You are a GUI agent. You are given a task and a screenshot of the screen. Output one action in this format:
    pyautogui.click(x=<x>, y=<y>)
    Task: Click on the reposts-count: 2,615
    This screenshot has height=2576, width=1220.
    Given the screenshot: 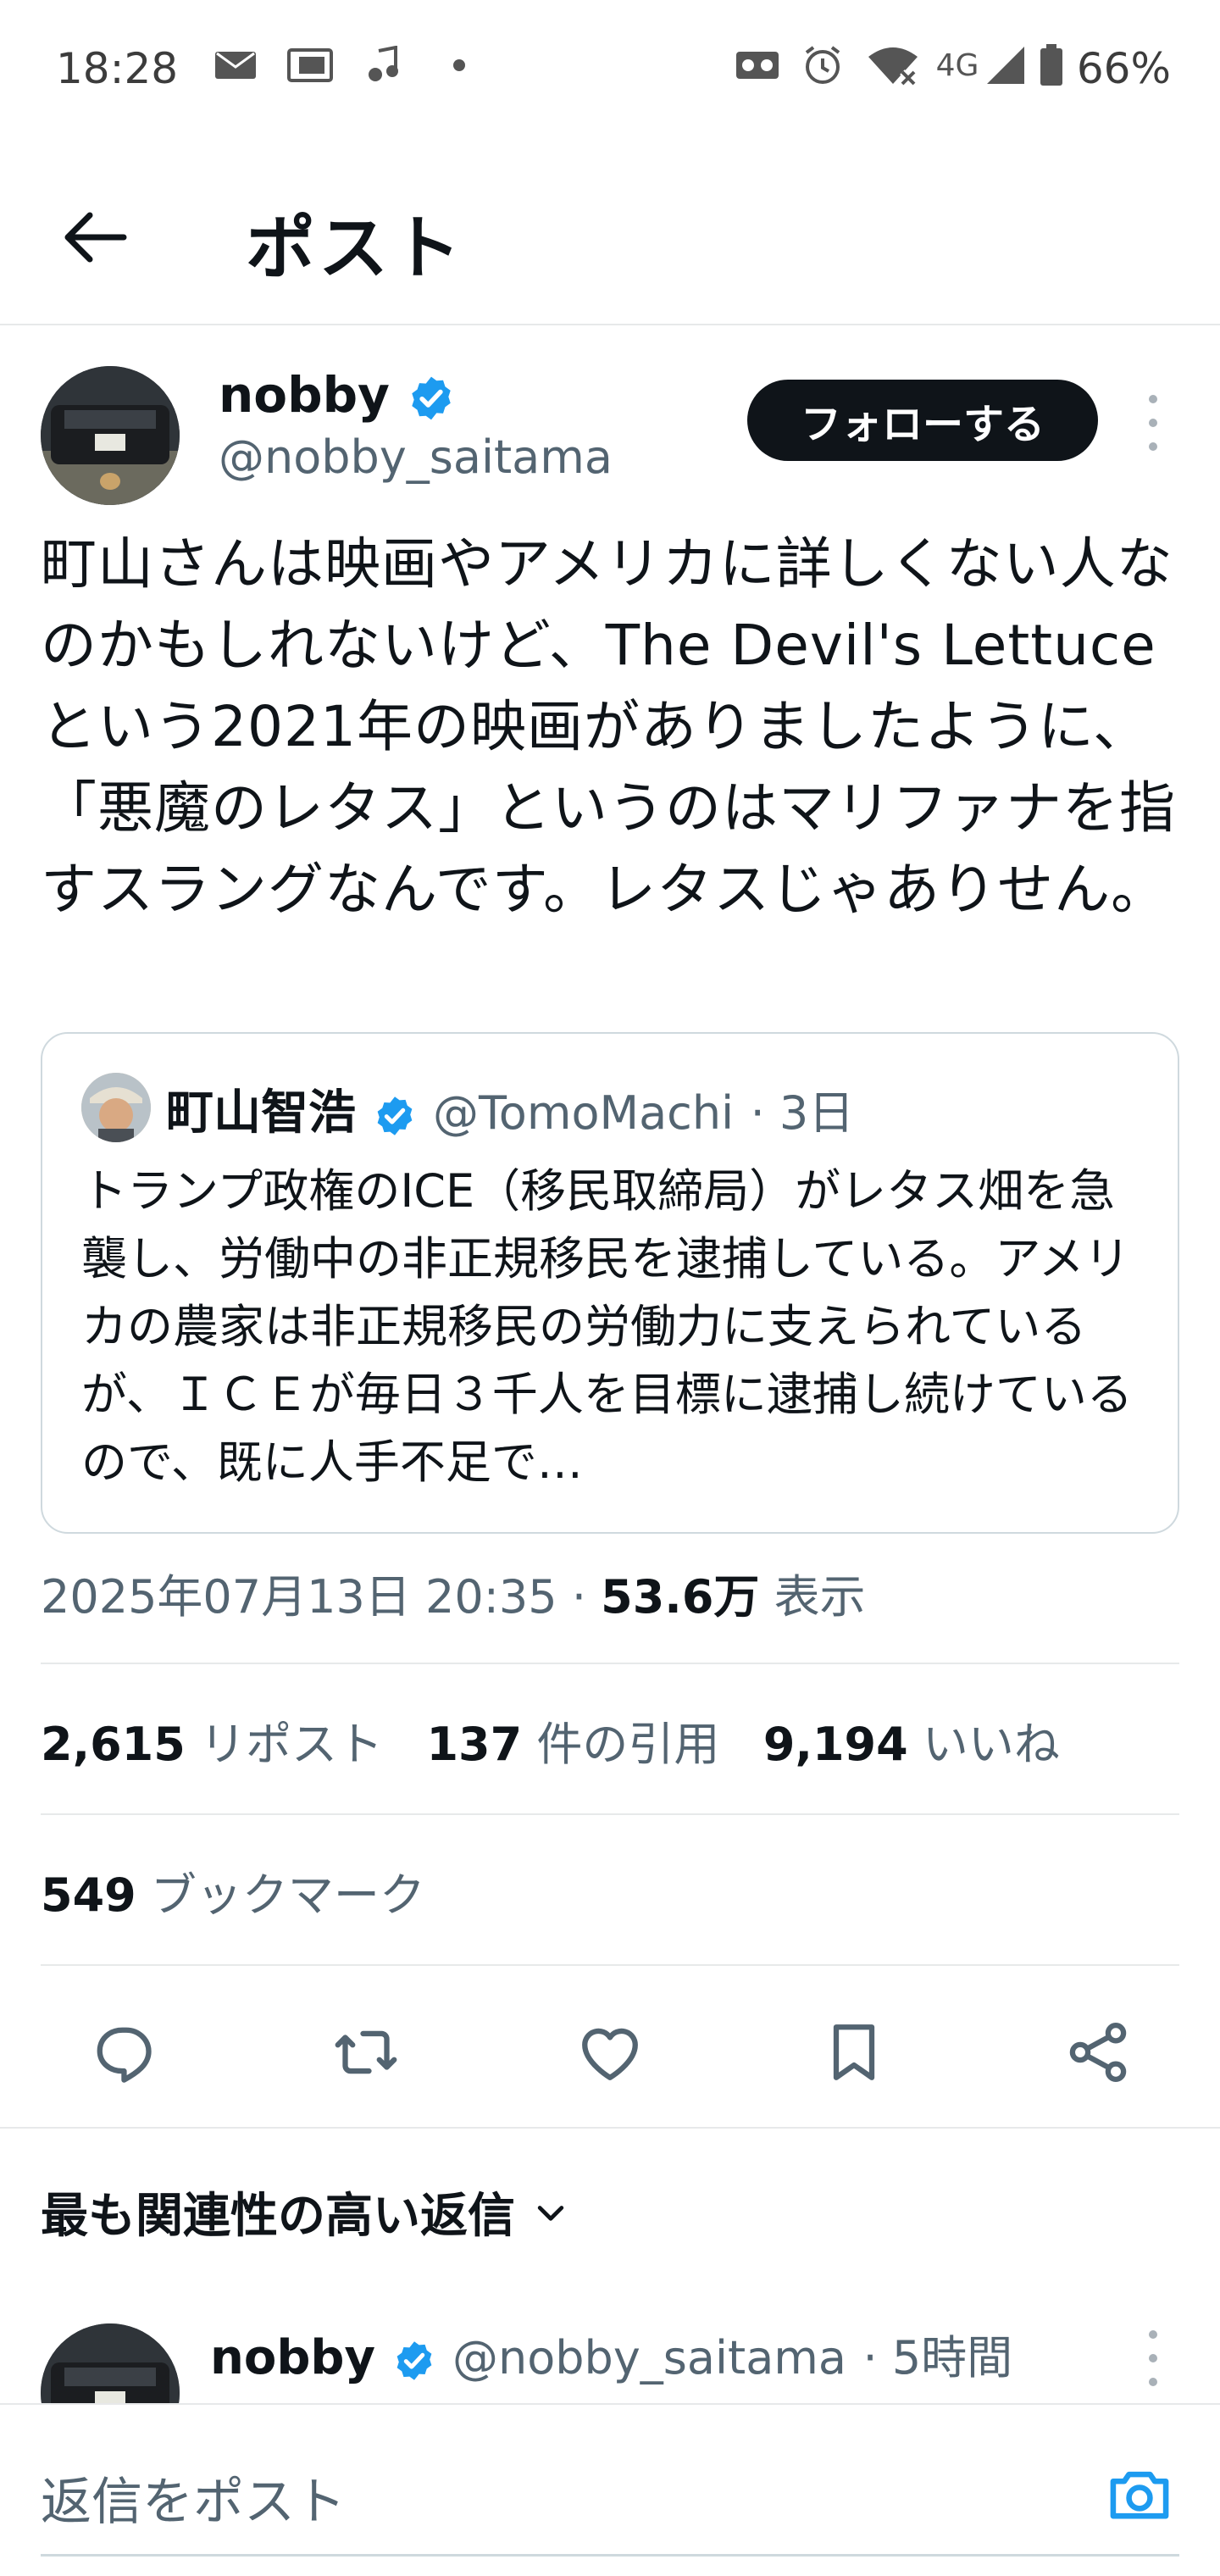 What is the action you would take?
    pyautogui.click(x=113, y=1744)
    